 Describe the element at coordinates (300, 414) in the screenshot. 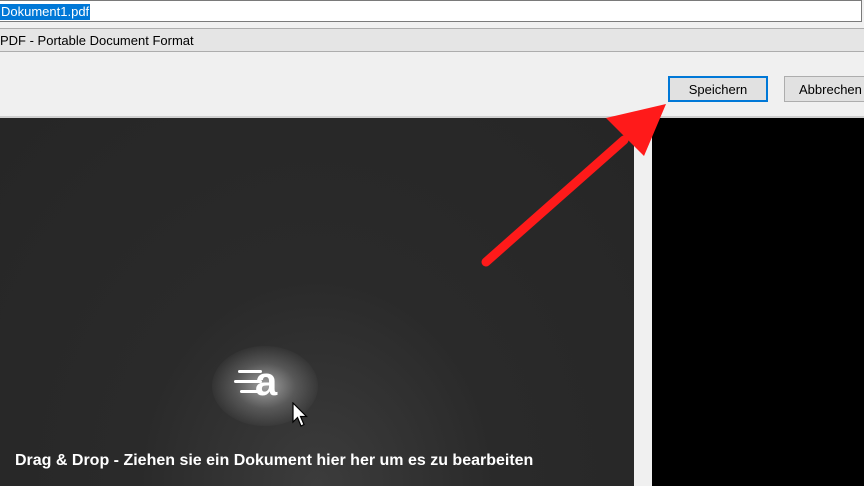

I see `mouse-cursor-icon` at that location.